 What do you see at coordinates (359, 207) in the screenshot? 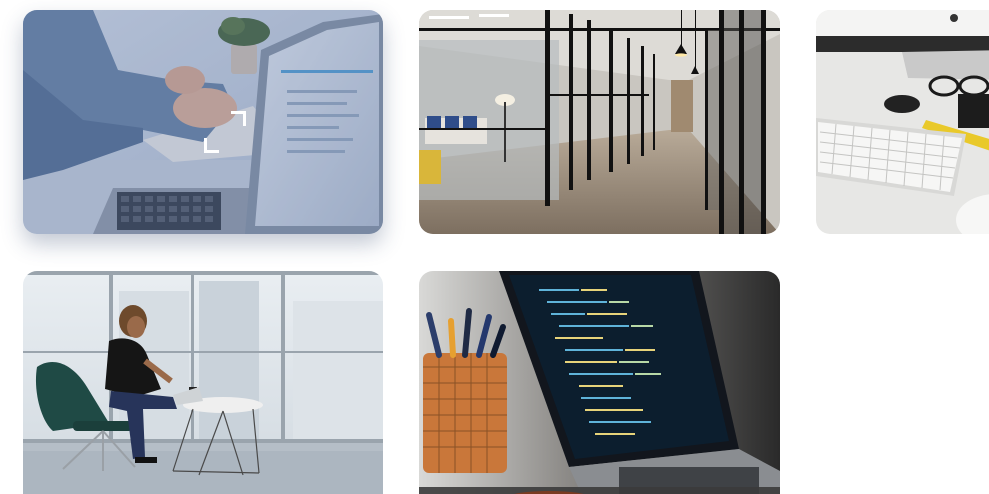
I see `hand-pointer-icon` at bounding box center [359, 207].